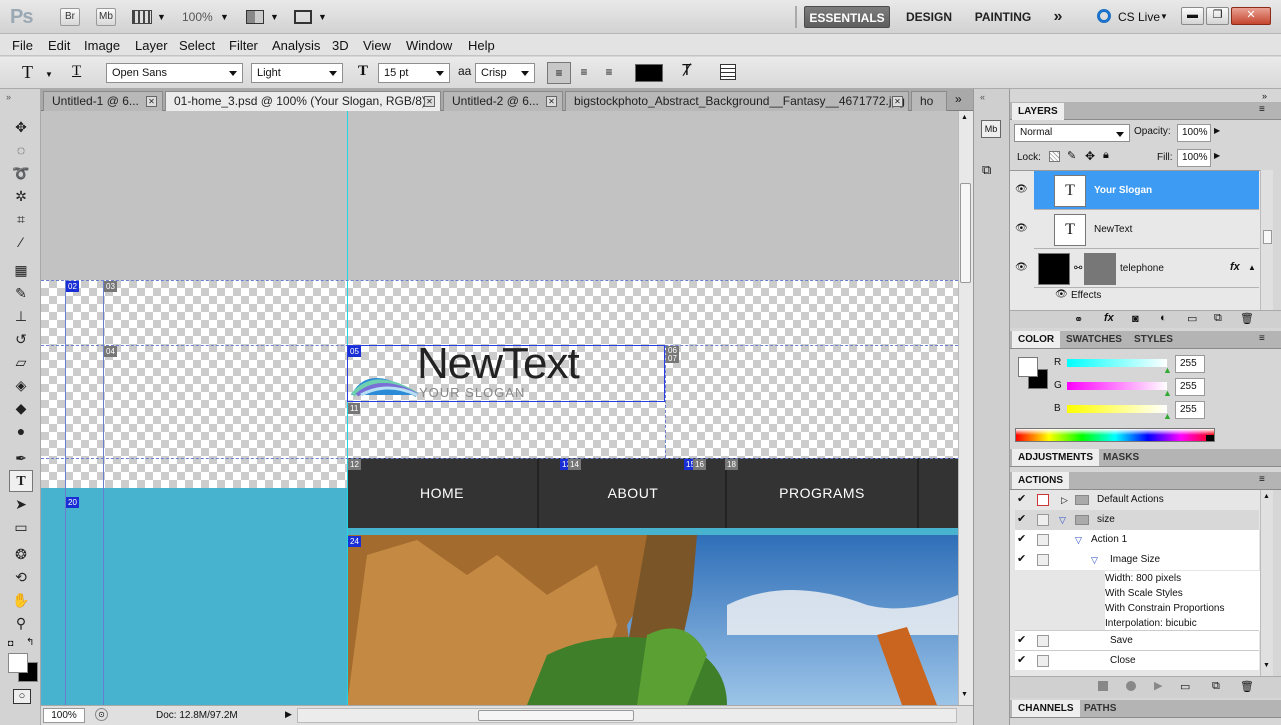  What do you see at coordinates (21, 316) in the screenshot?
I see `clone-stamp-icon: ⊥` at bounding box center [21, 316].